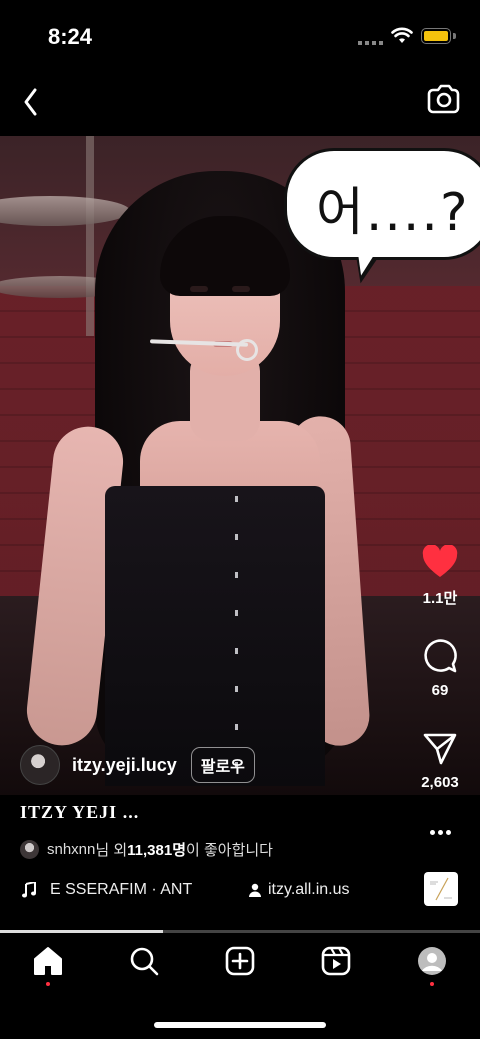  I want to click on comment-icon, so click(440, 656).